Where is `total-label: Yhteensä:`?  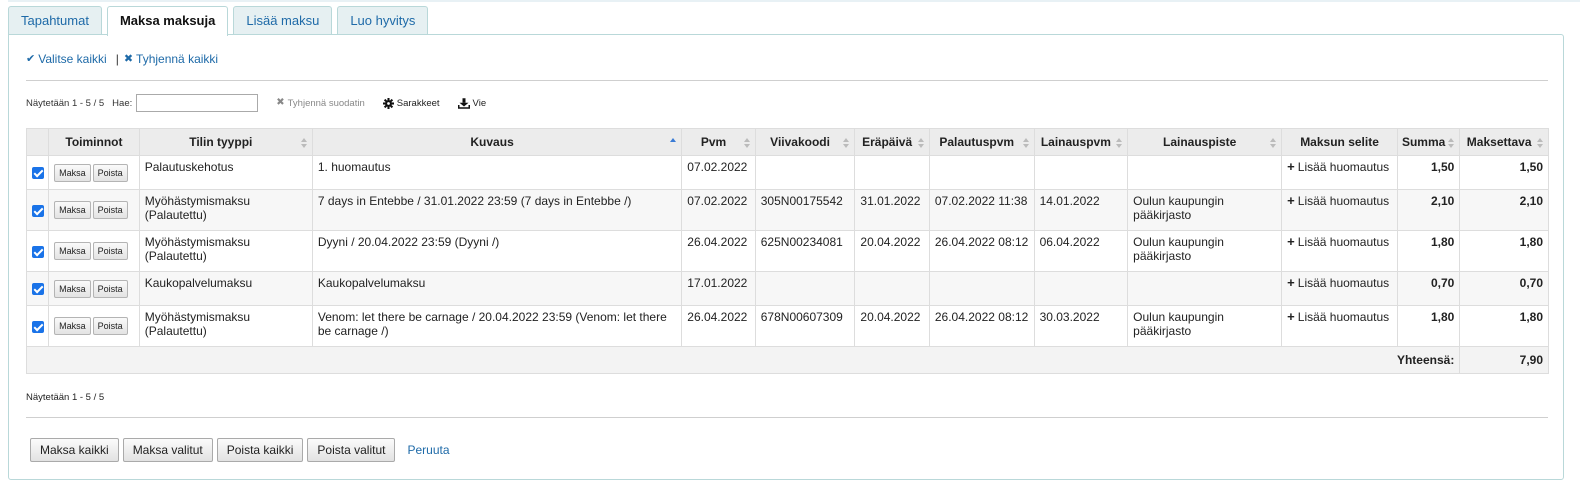 total-label: Yhteensä: is located at coordinates (743, 360).